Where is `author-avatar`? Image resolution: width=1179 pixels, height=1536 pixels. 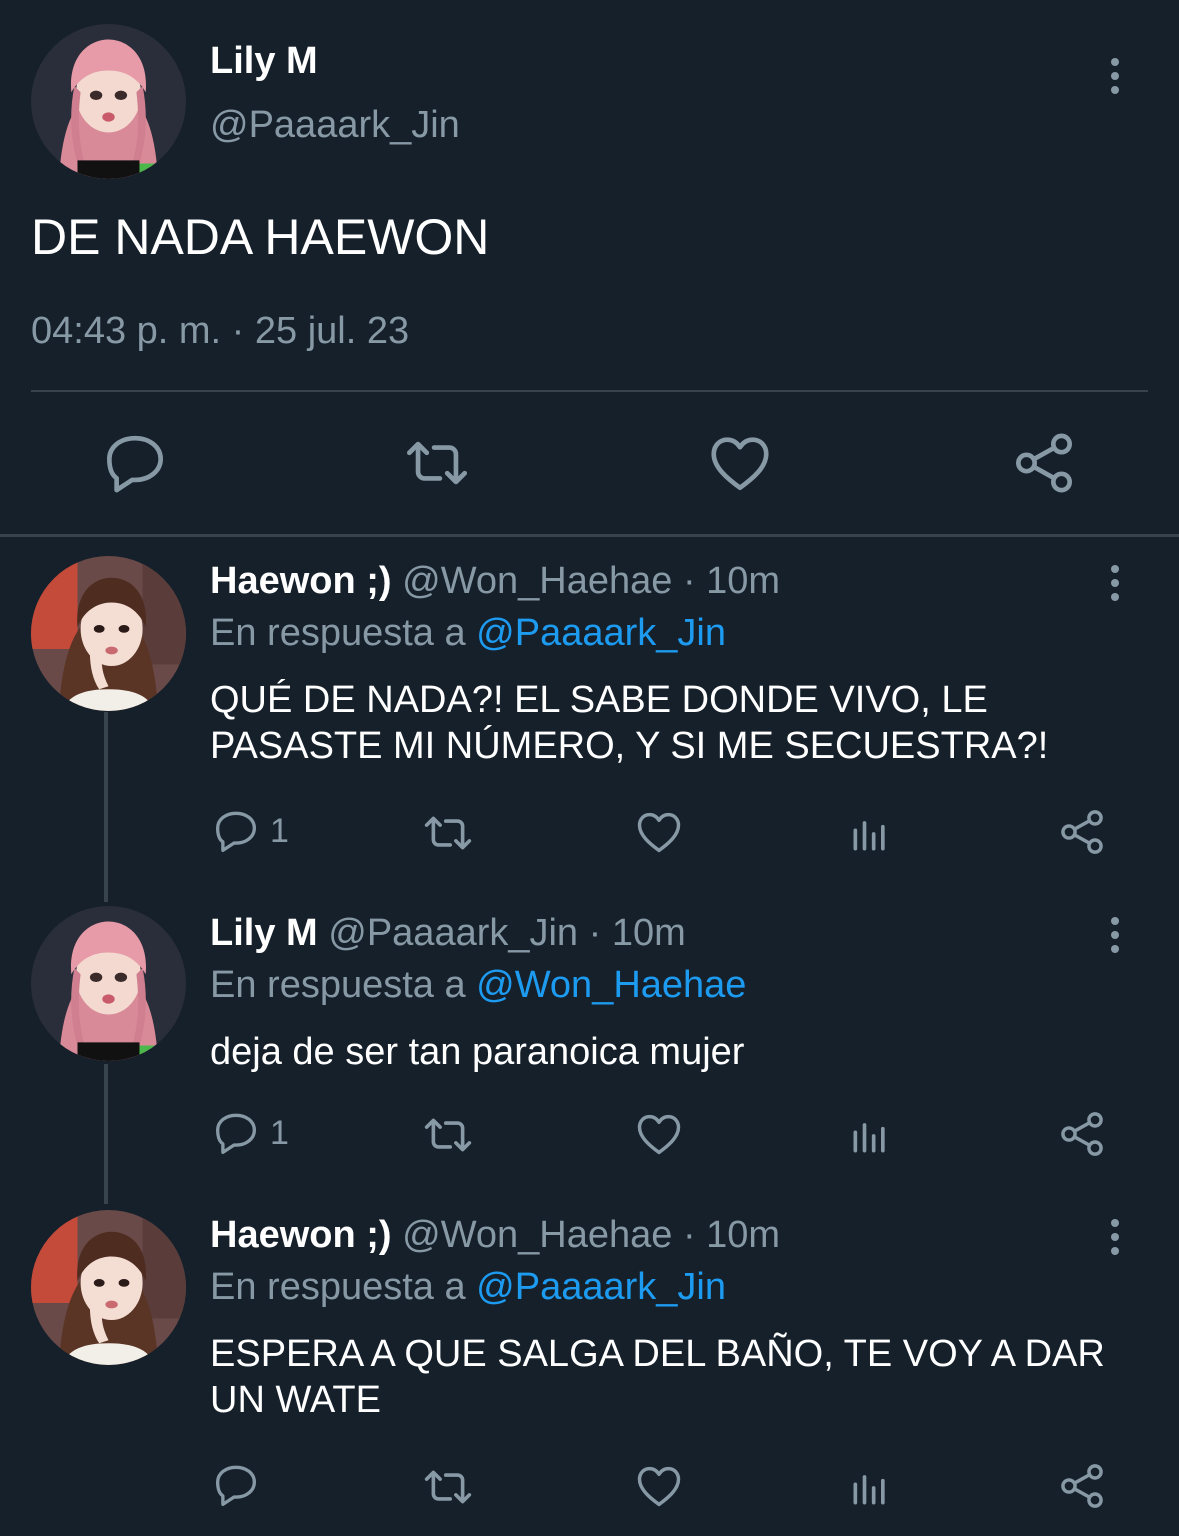 author-avatar is located at coordinates (108, 101).